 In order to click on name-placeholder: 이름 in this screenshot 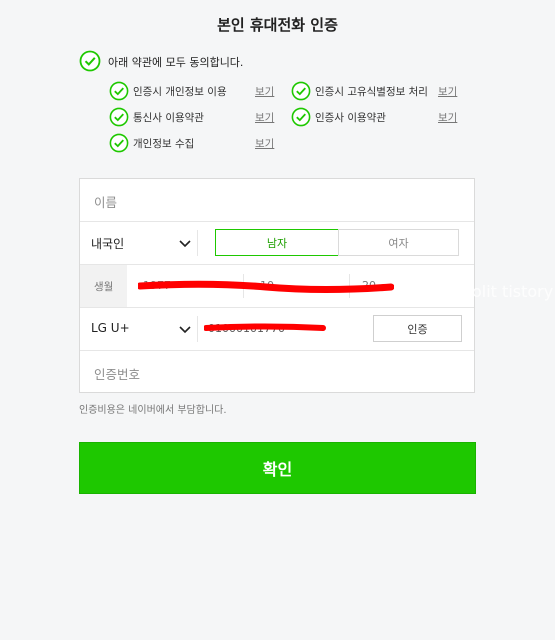, I will do `click(106, 202)`.